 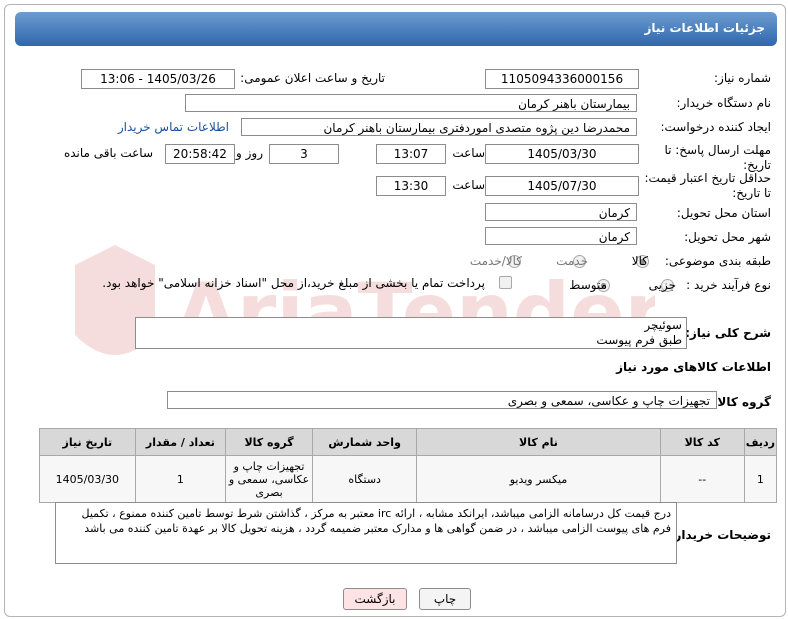 What do you see at coordinates (304, 154) in the screenshot?
I see `days-field: 3` at bounding box center [304, 154].